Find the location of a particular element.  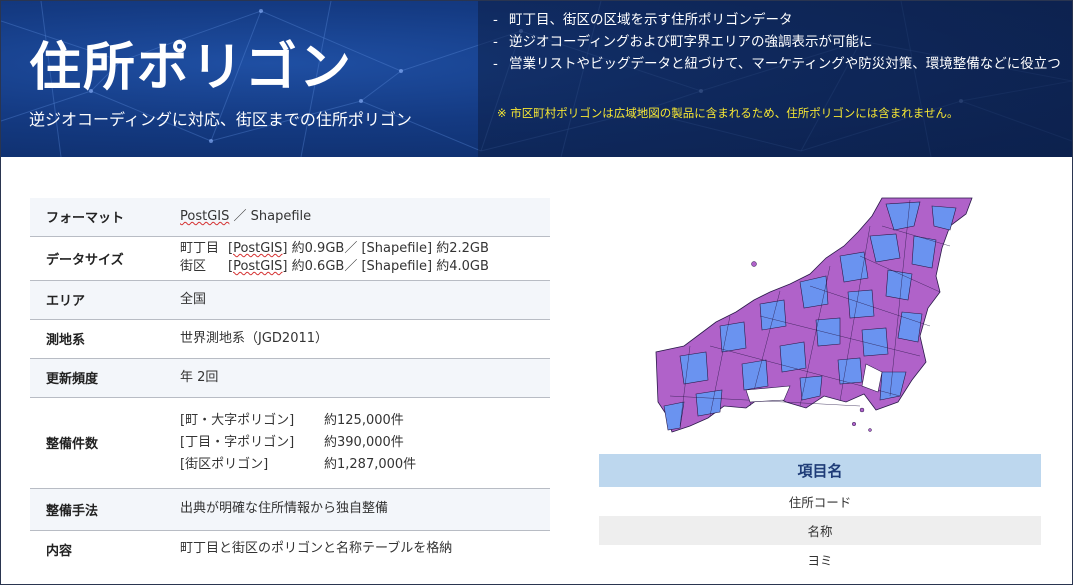

spec-value: 世界測地系（JGD2011） is located at coordinates (357, 339).